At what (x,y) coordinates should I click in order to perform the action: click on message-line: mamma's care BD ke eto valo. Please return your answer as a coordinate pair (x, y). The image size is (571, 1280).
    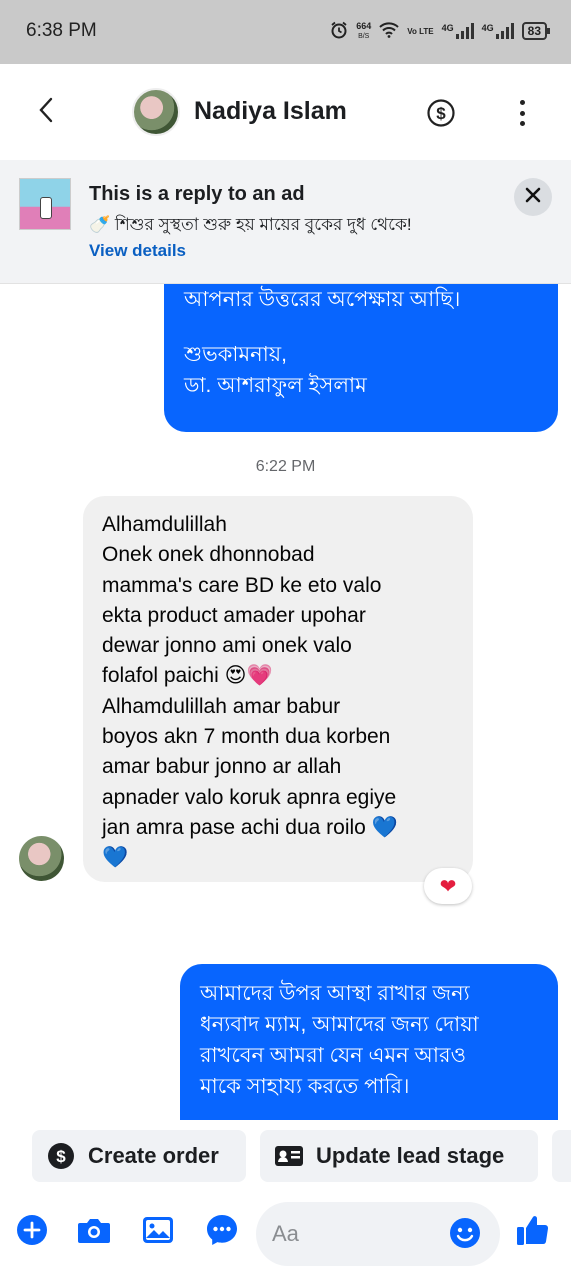
    Looking at the image, I should click on (242, 585).